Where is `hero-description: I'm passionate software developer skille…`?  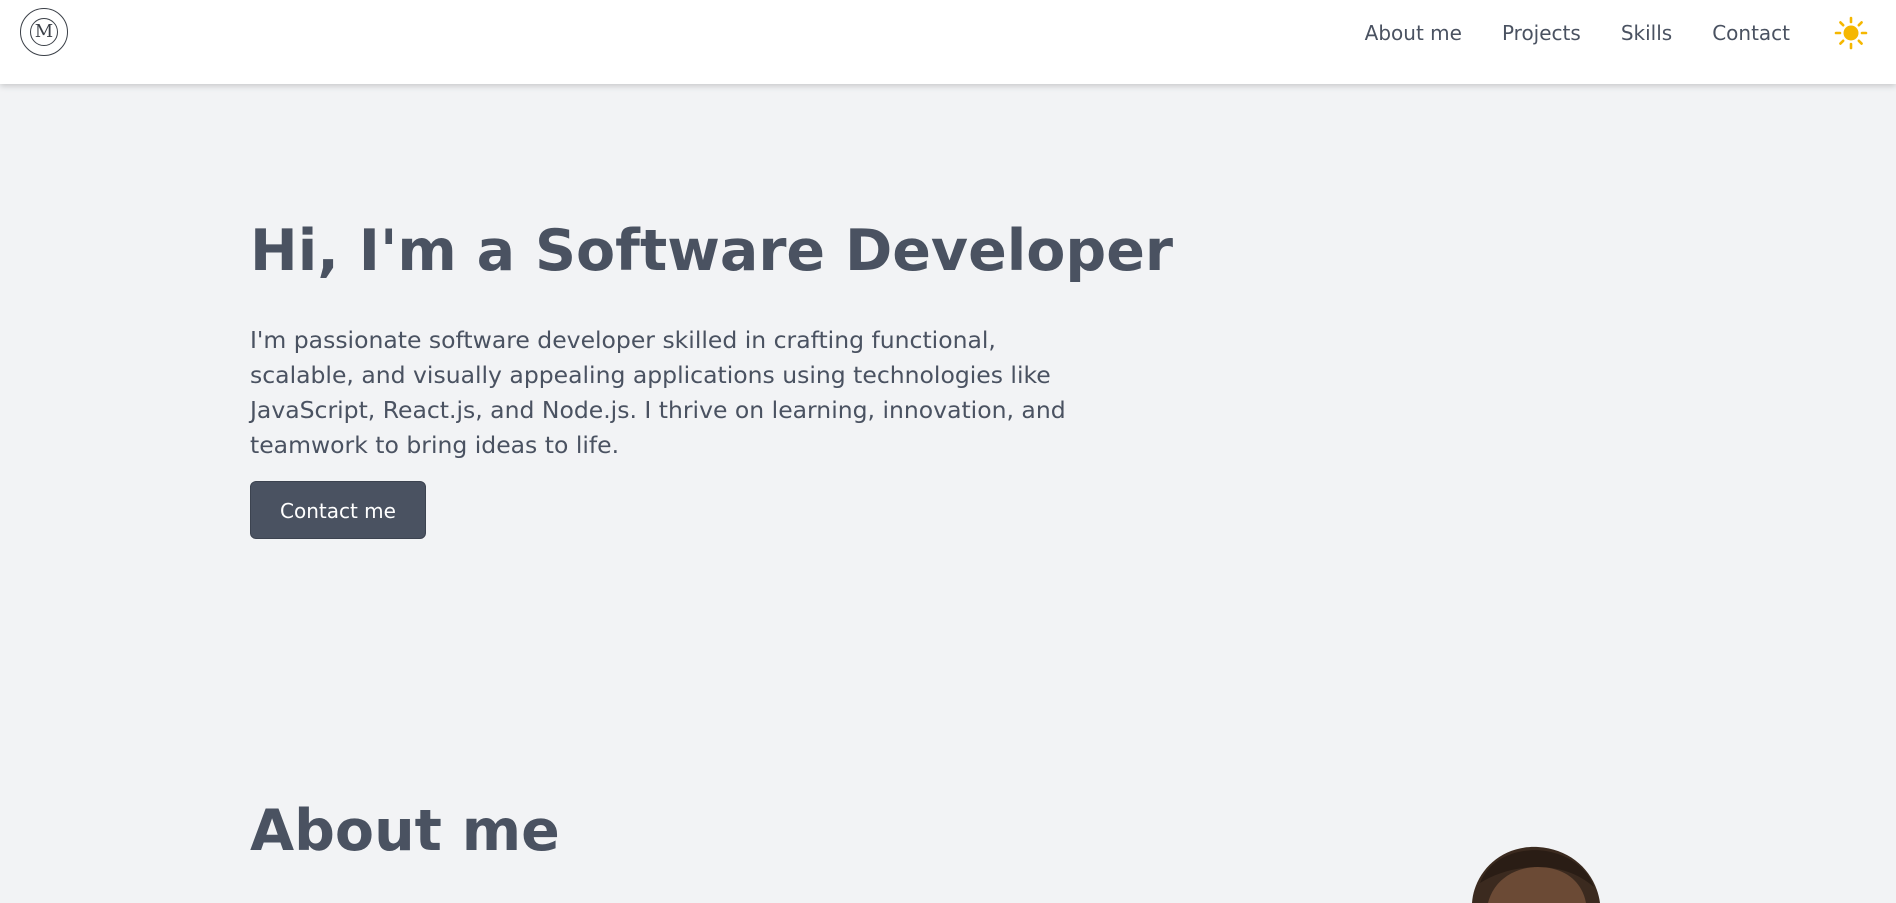 hero-description: I'm passionate software developer skille… is located at coordinates (658, 392).